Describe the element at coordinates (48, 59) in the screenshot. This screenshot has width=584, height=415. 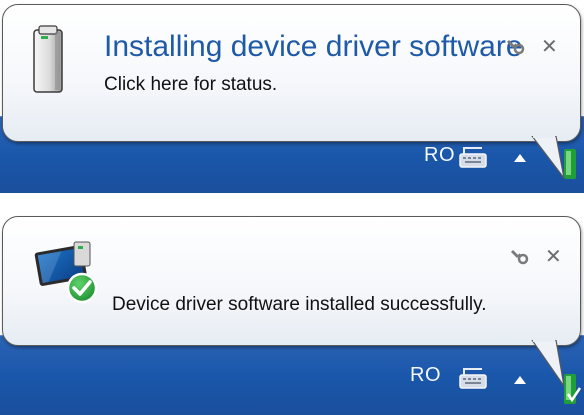
I see `device-tower-icon` at that location.